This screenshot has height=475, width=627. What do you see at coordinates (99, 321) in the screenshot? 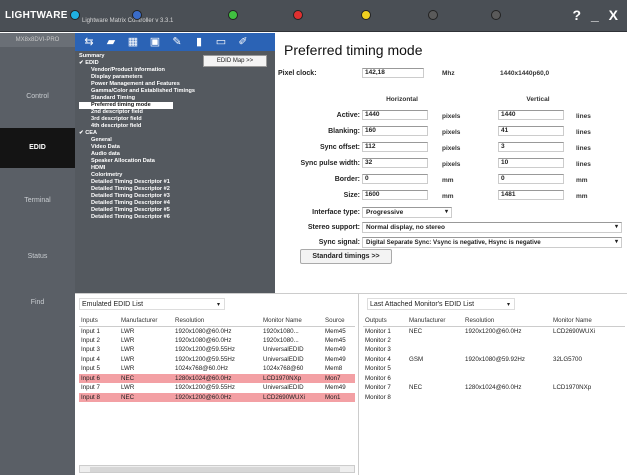
I see `column-header: Inputs` at bounding box center [99, 321].